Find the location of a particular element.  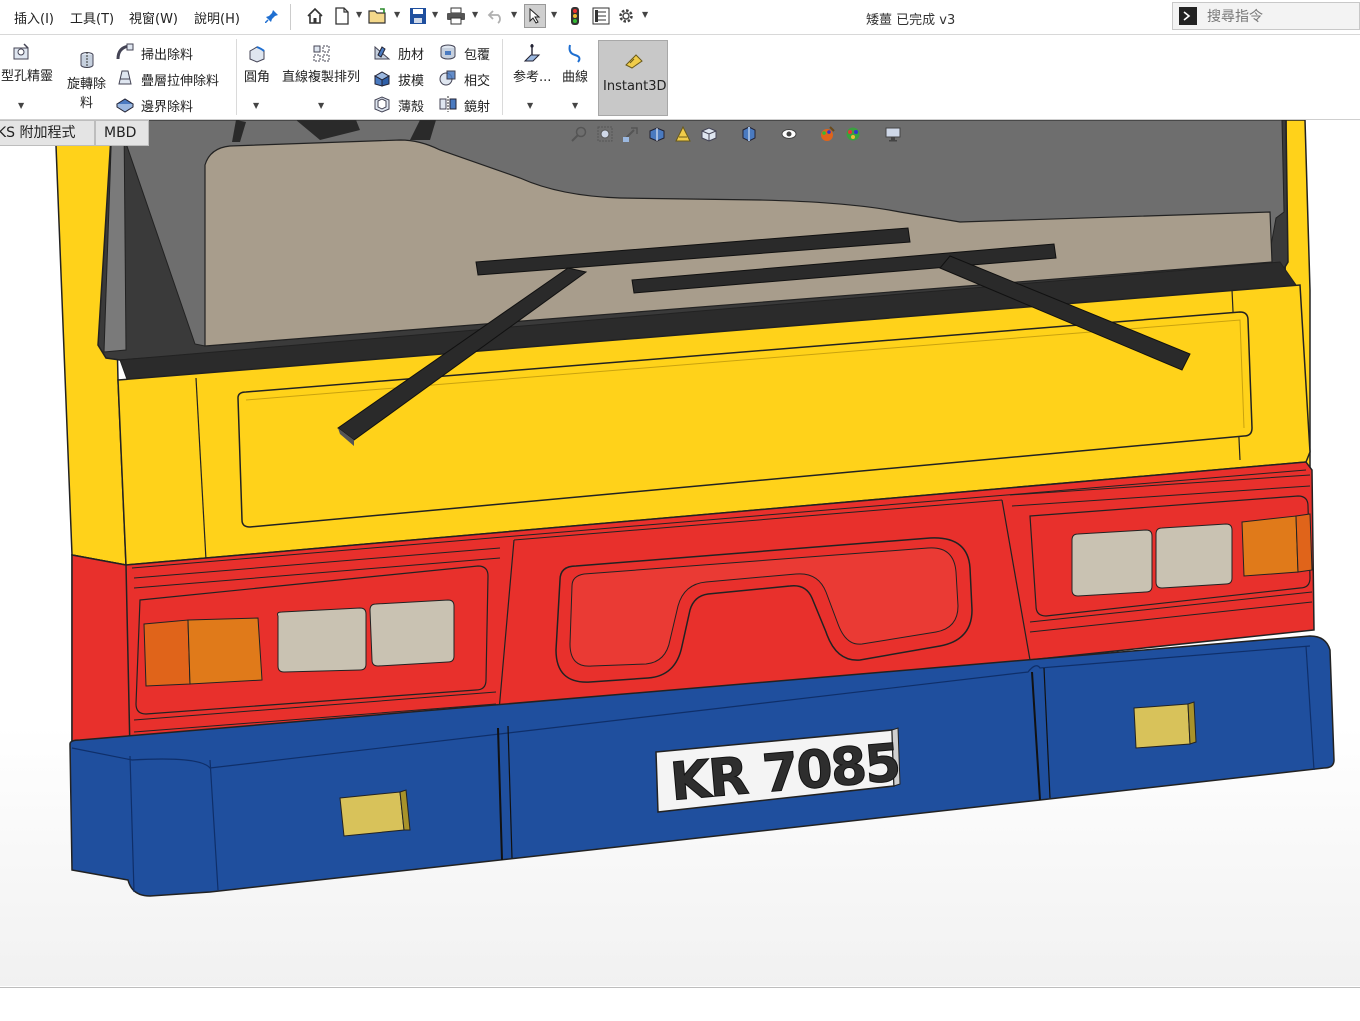

open-dropdown-icon: ▼ is located at coordinates (397, 14).